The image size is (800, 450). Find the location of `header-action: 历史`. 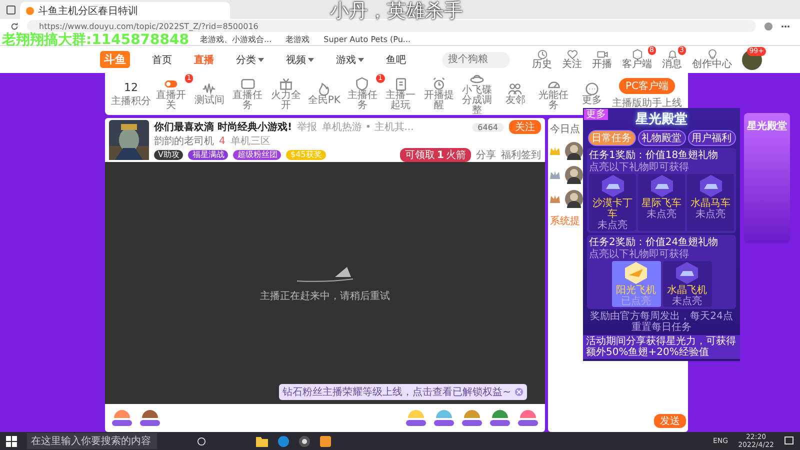

header-action: 历史 is located at coordinates (542, 59).